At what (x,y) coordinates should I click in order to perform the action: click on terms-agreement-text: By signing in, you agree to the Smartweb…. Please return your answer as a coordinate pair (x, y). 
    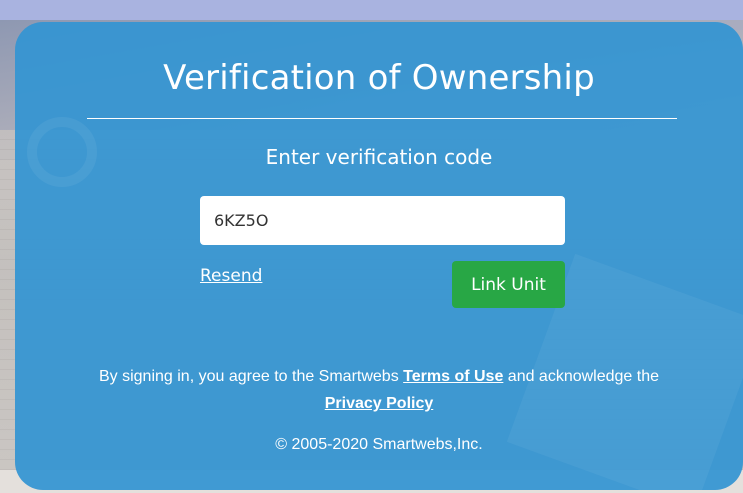
    Looking at the image, I should click on (379, 390).